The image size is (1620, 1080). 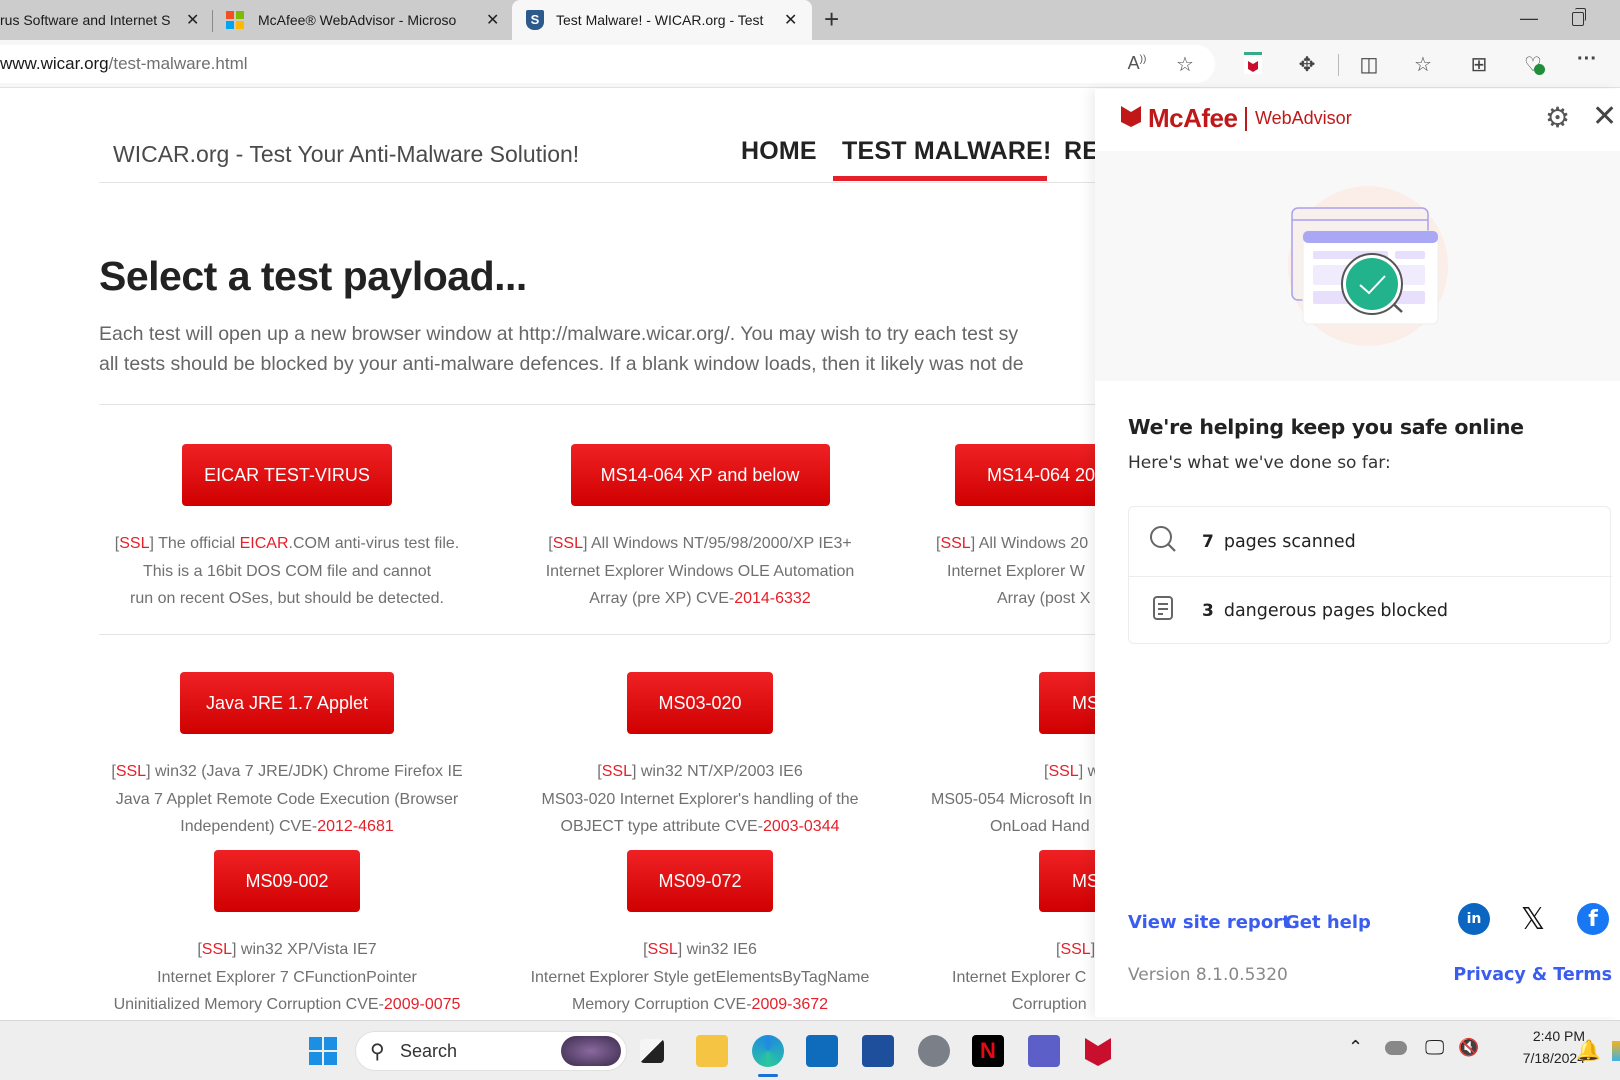 What do you see at coordinates (700, 475) in the screenshot?
I see `ms14-064-xp-button: MS14-064 XP and below` at bounding box center [700, 475].